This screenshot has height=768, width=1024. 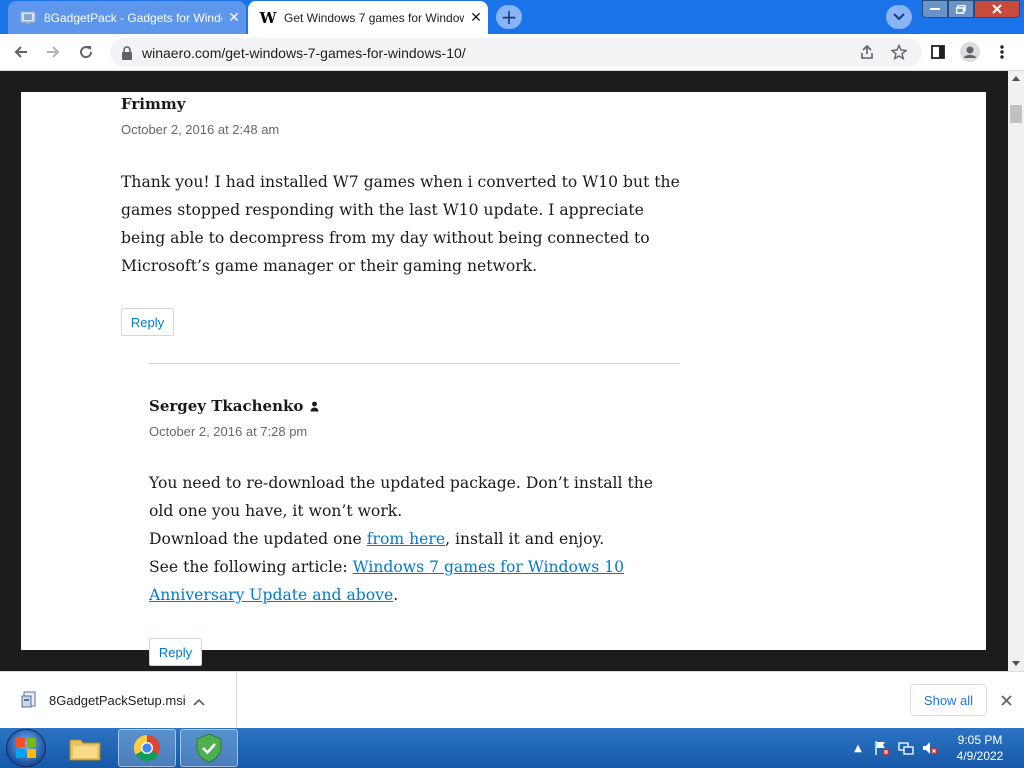 I want to click on from-here-link: from here, so click(x=406, y=539).